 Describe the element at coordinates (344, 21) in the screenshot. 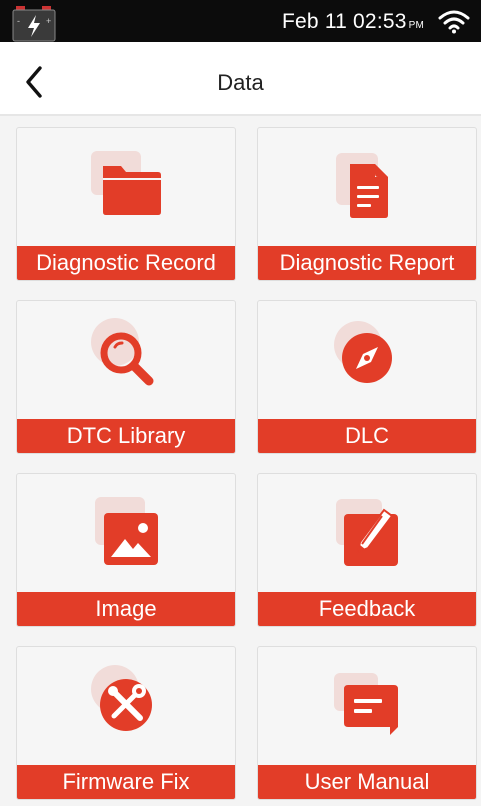

I see `status-time-text: Feb 11 02:53` at that location.